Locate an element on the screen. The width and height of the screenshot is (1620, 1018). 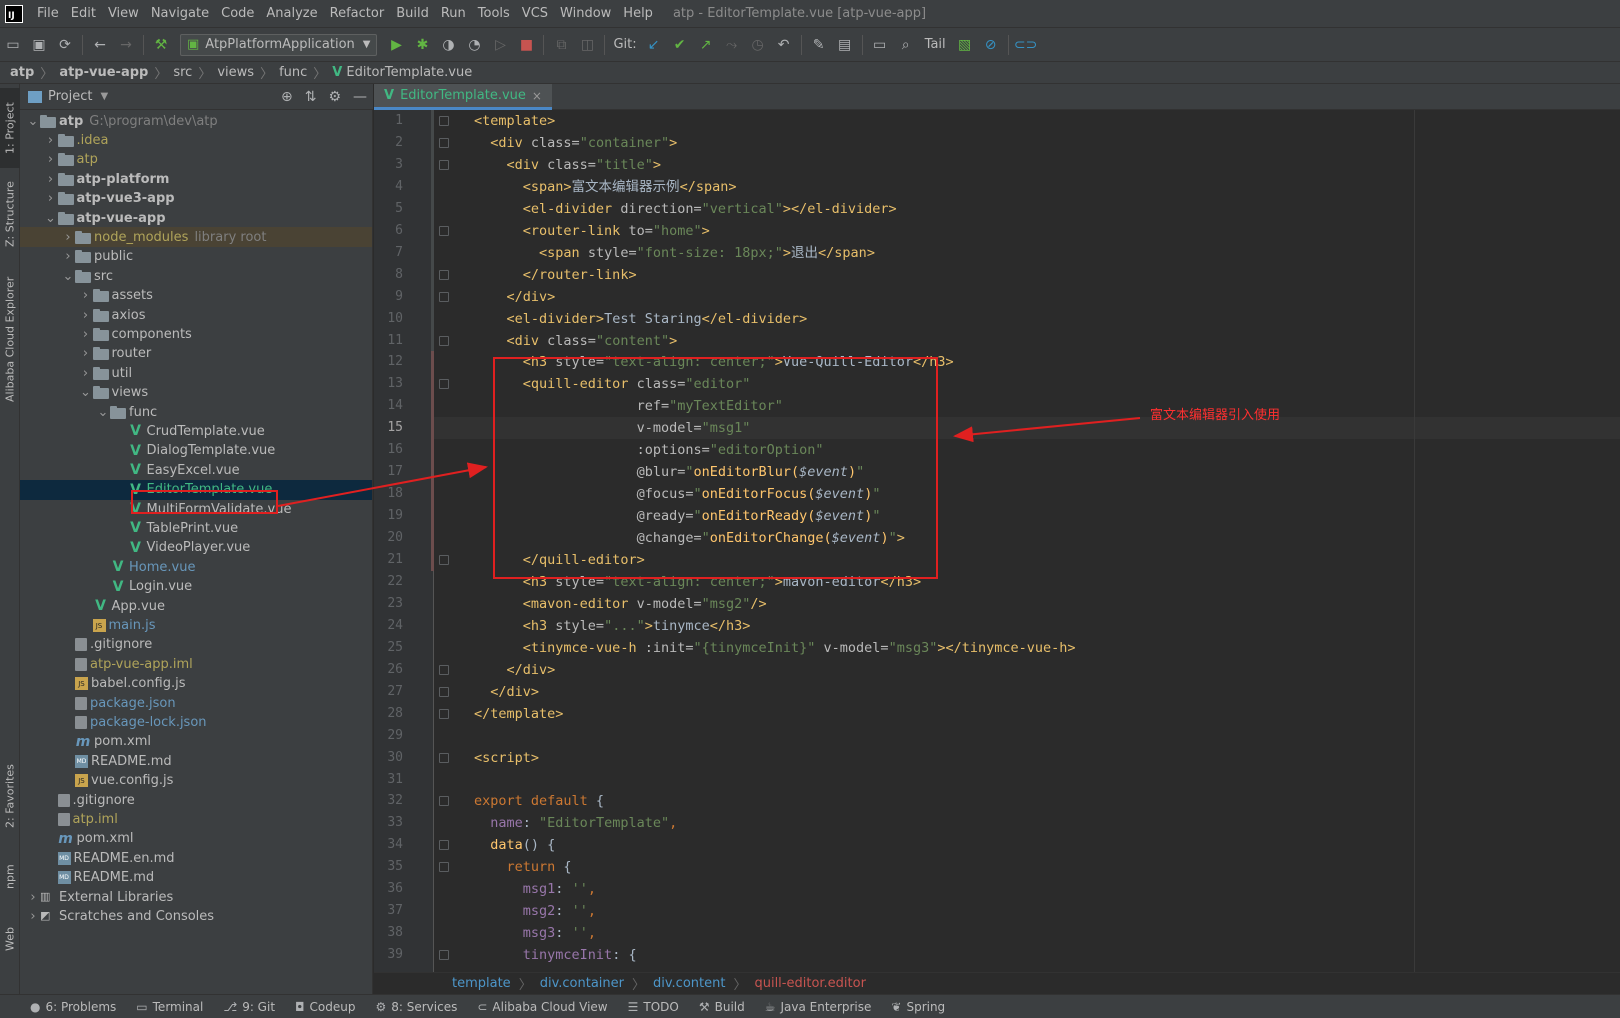
menu-item-window: Window is located at coordinates (585, 13).